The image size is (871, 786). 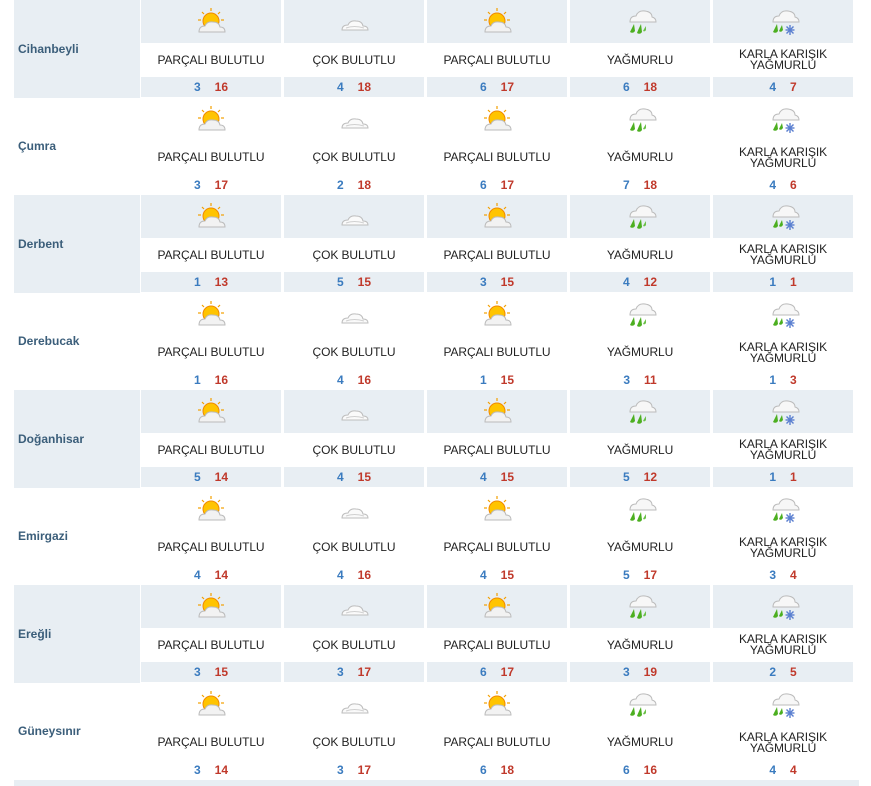 I want to click on forecast-cell: ÇOK BULUTLU 5 15, so click(x=355, y=244).